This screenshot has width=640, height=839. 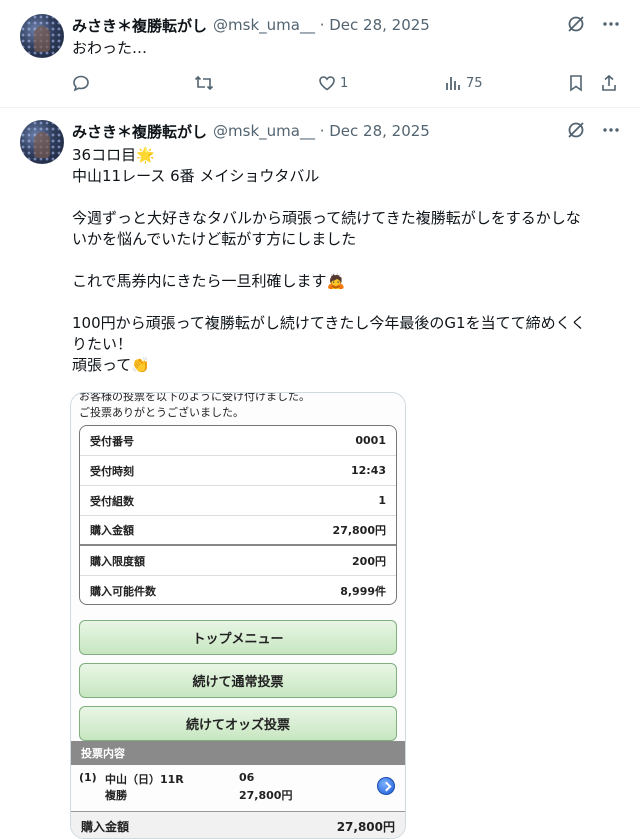 I want to click on bet-detail-arrow-icon, so click(x=386, y=786).